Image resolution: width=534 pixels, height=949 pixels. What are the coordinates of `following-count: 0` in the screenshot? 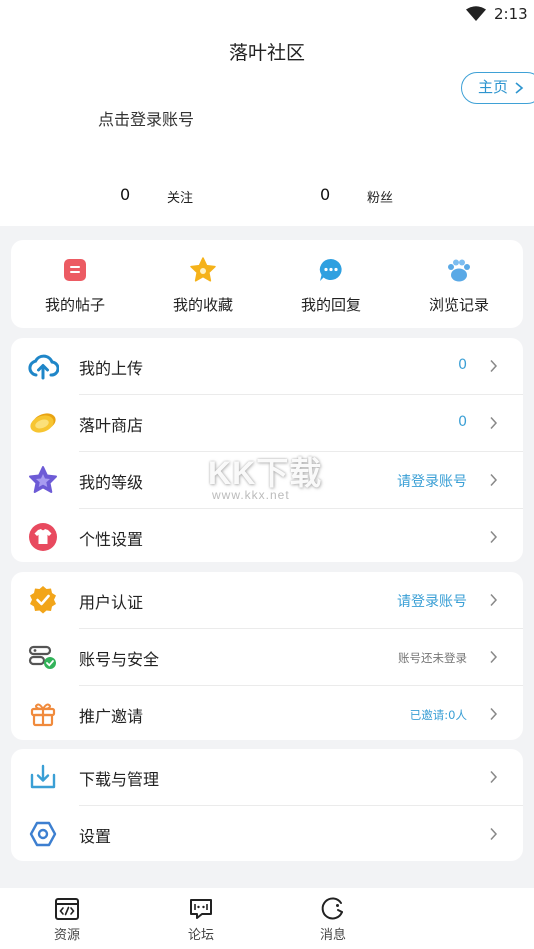 It's located at (125, 194).